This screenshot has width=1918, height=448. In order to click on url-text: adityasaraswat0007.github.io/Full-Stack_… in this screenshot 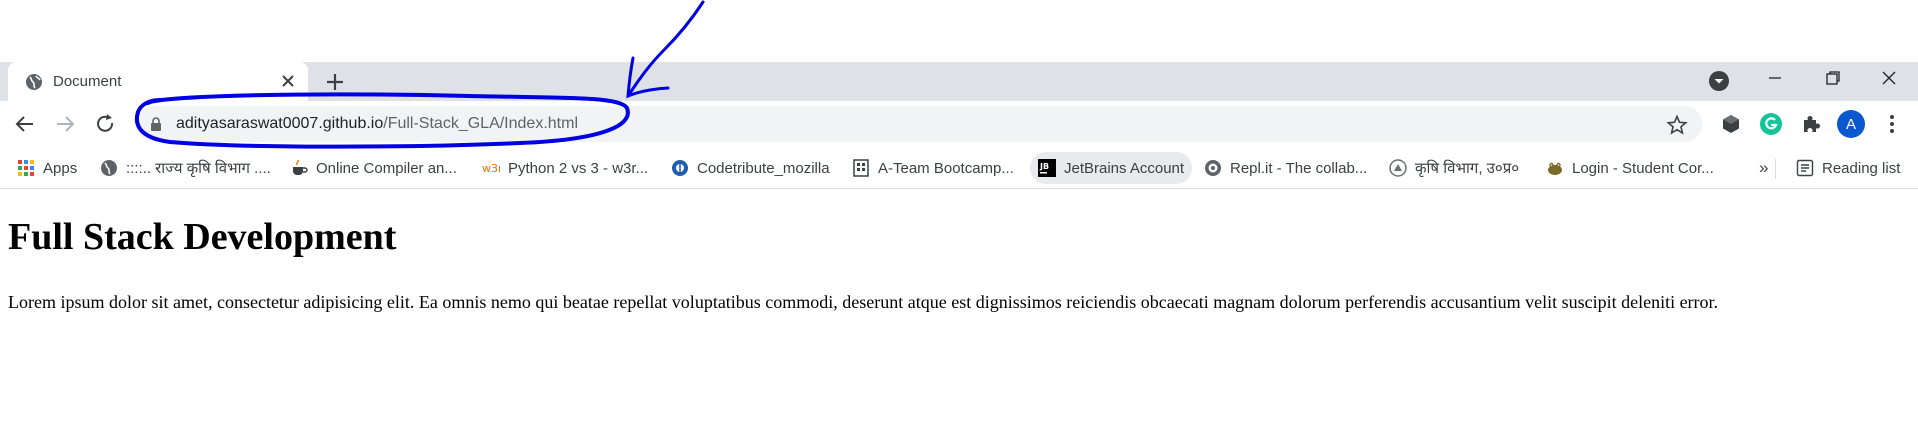, I will do `click(377, 124)`.